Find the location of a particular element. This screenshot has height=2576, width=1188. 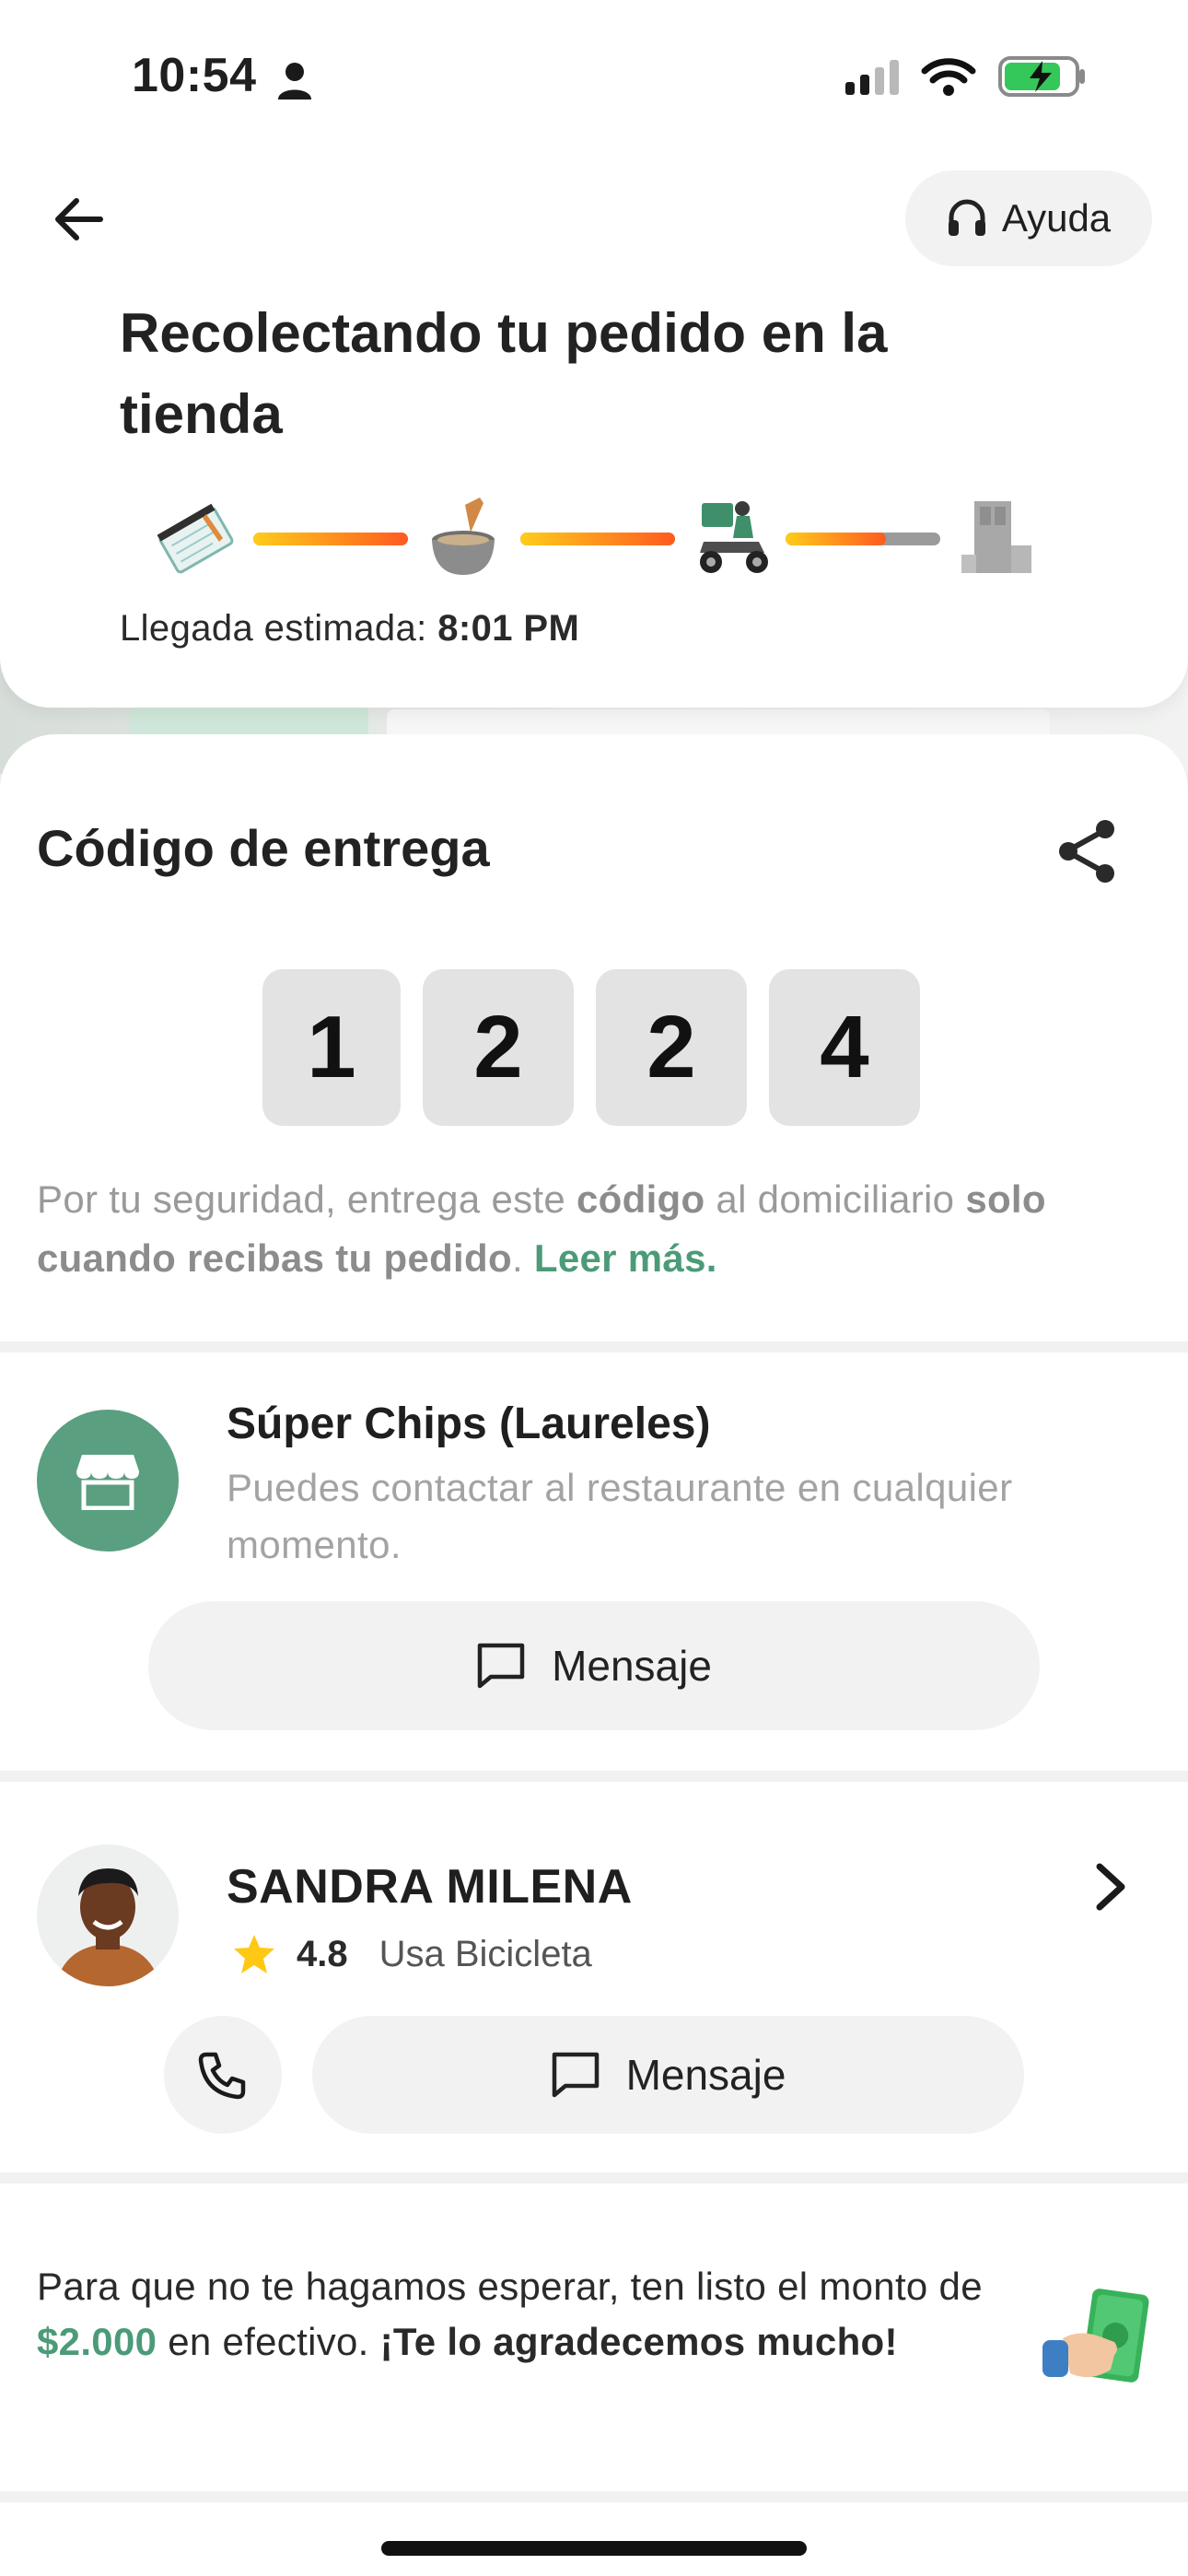

delivery-motorbike-icon is located at coordinates (734, 537).